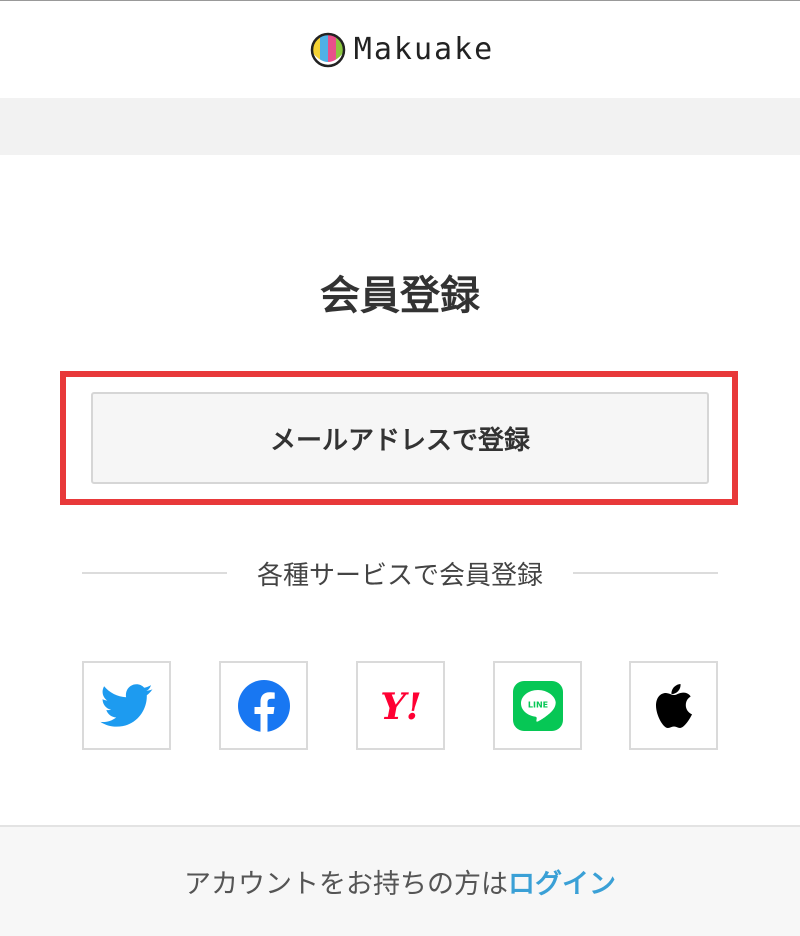 This screenshot has width=800, height=936. I want to click on line-icon: LINE, so click(537, 705).